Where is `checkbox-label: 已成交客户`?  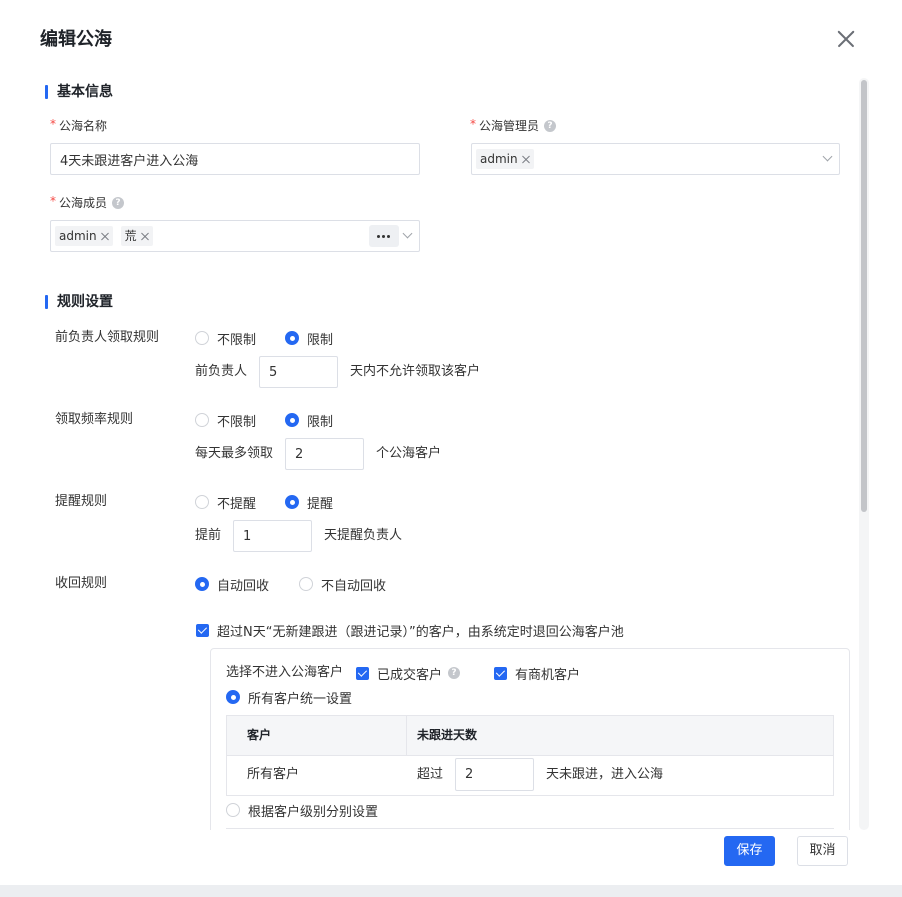 checkbox-label: 已成交客户 is located at coordinates (410, 675).